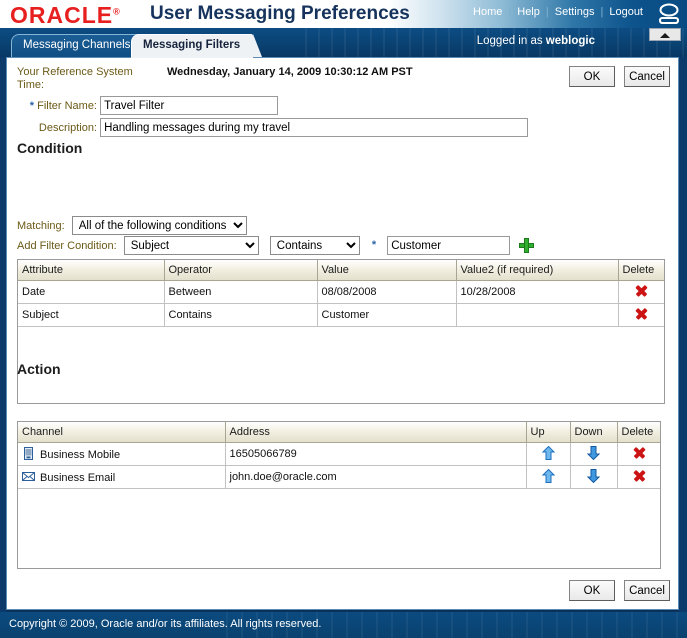 Image resolution: width=687 pixels, height=638 pixels. I want to click on cell-operator: Contains, so click(241, 315).